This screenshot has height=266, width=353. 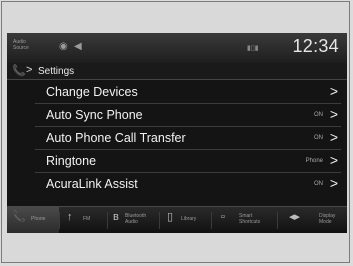 I want to click on breadcrumb: 📞 > Settings, so click(x=177, y=71).